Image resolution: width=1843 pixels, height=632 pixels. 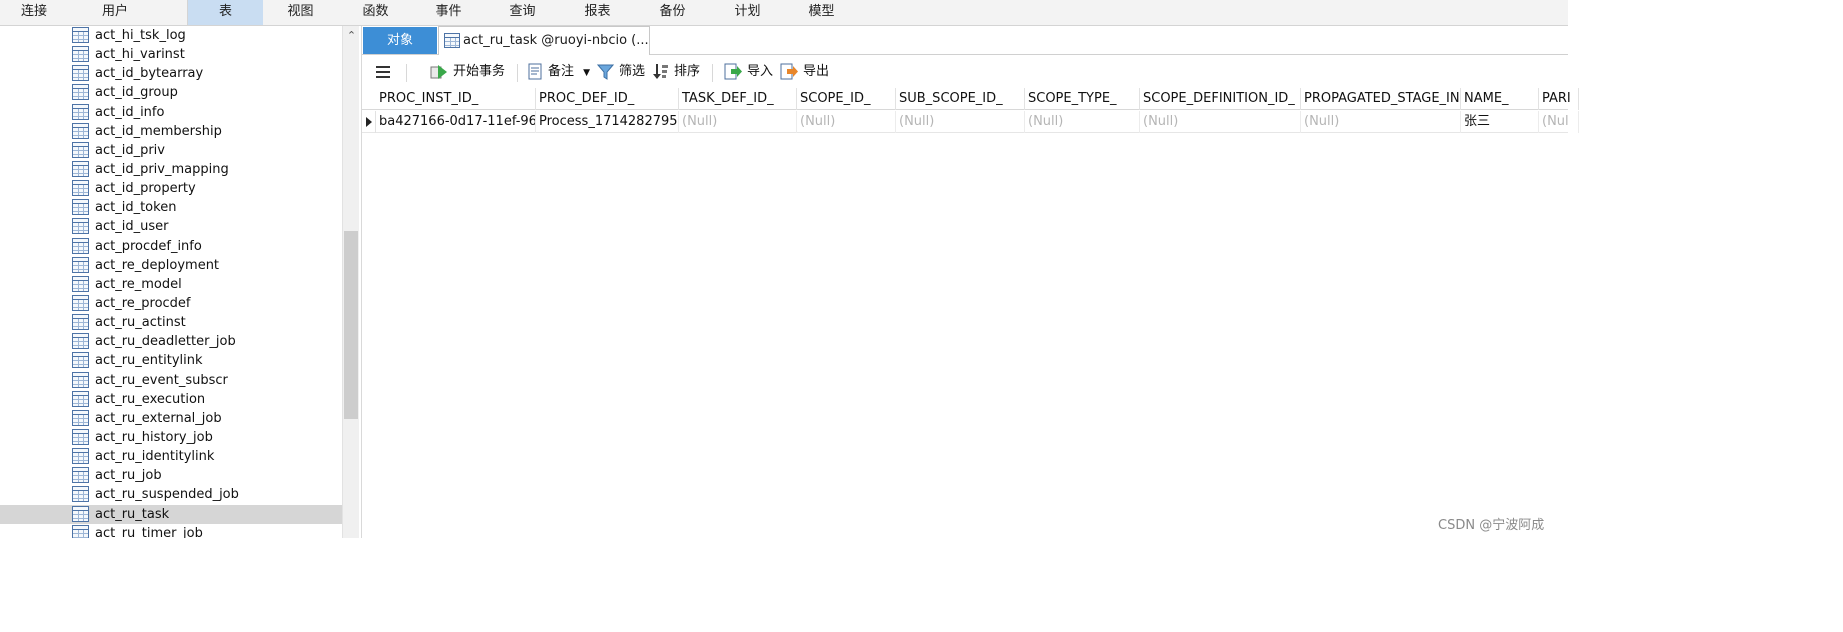 What do you see at coordinates (150, 399) in the screenshot?
I see `tree-item-label: act_ru_execution` at bounding box center [150, 399].